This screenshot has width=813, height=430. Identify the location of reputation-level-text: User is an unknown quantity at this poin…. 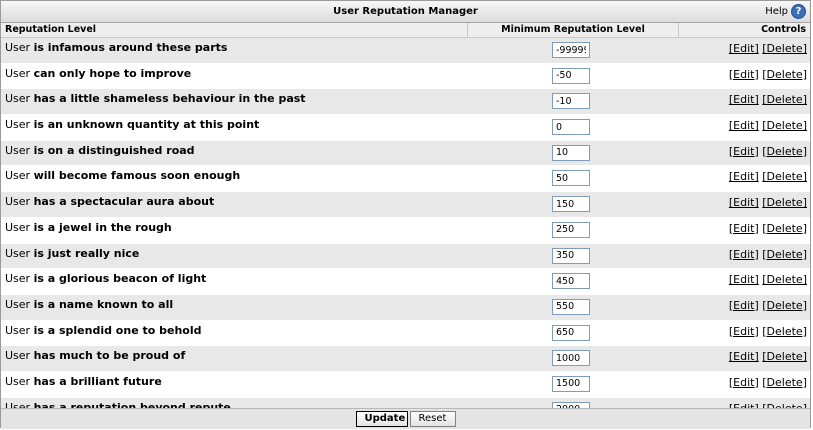
(132, 124).